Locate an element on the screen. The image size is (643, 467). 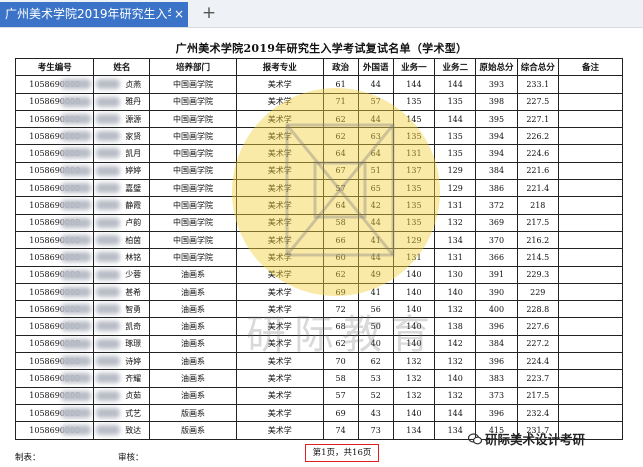
active-tab: 广州美术学院2019年研究生入学 × is located at coordinates (94, 14).